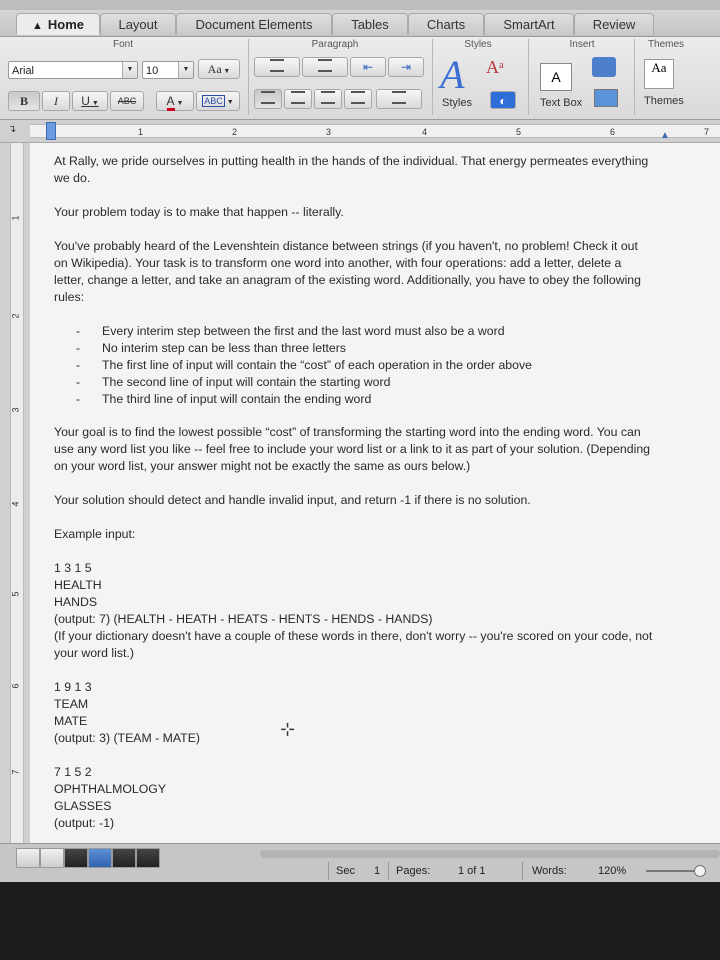 The width and height of the screenshot is (720, 960). I want to click on justify-button, so click(358, 99).